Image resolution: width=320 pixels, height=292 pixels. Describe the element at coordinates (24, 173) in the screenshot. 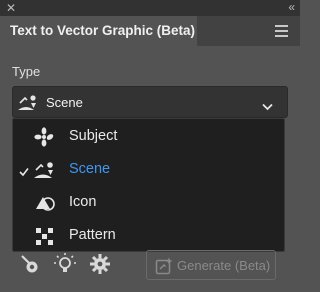

I see `checkmark-icon` at that location.